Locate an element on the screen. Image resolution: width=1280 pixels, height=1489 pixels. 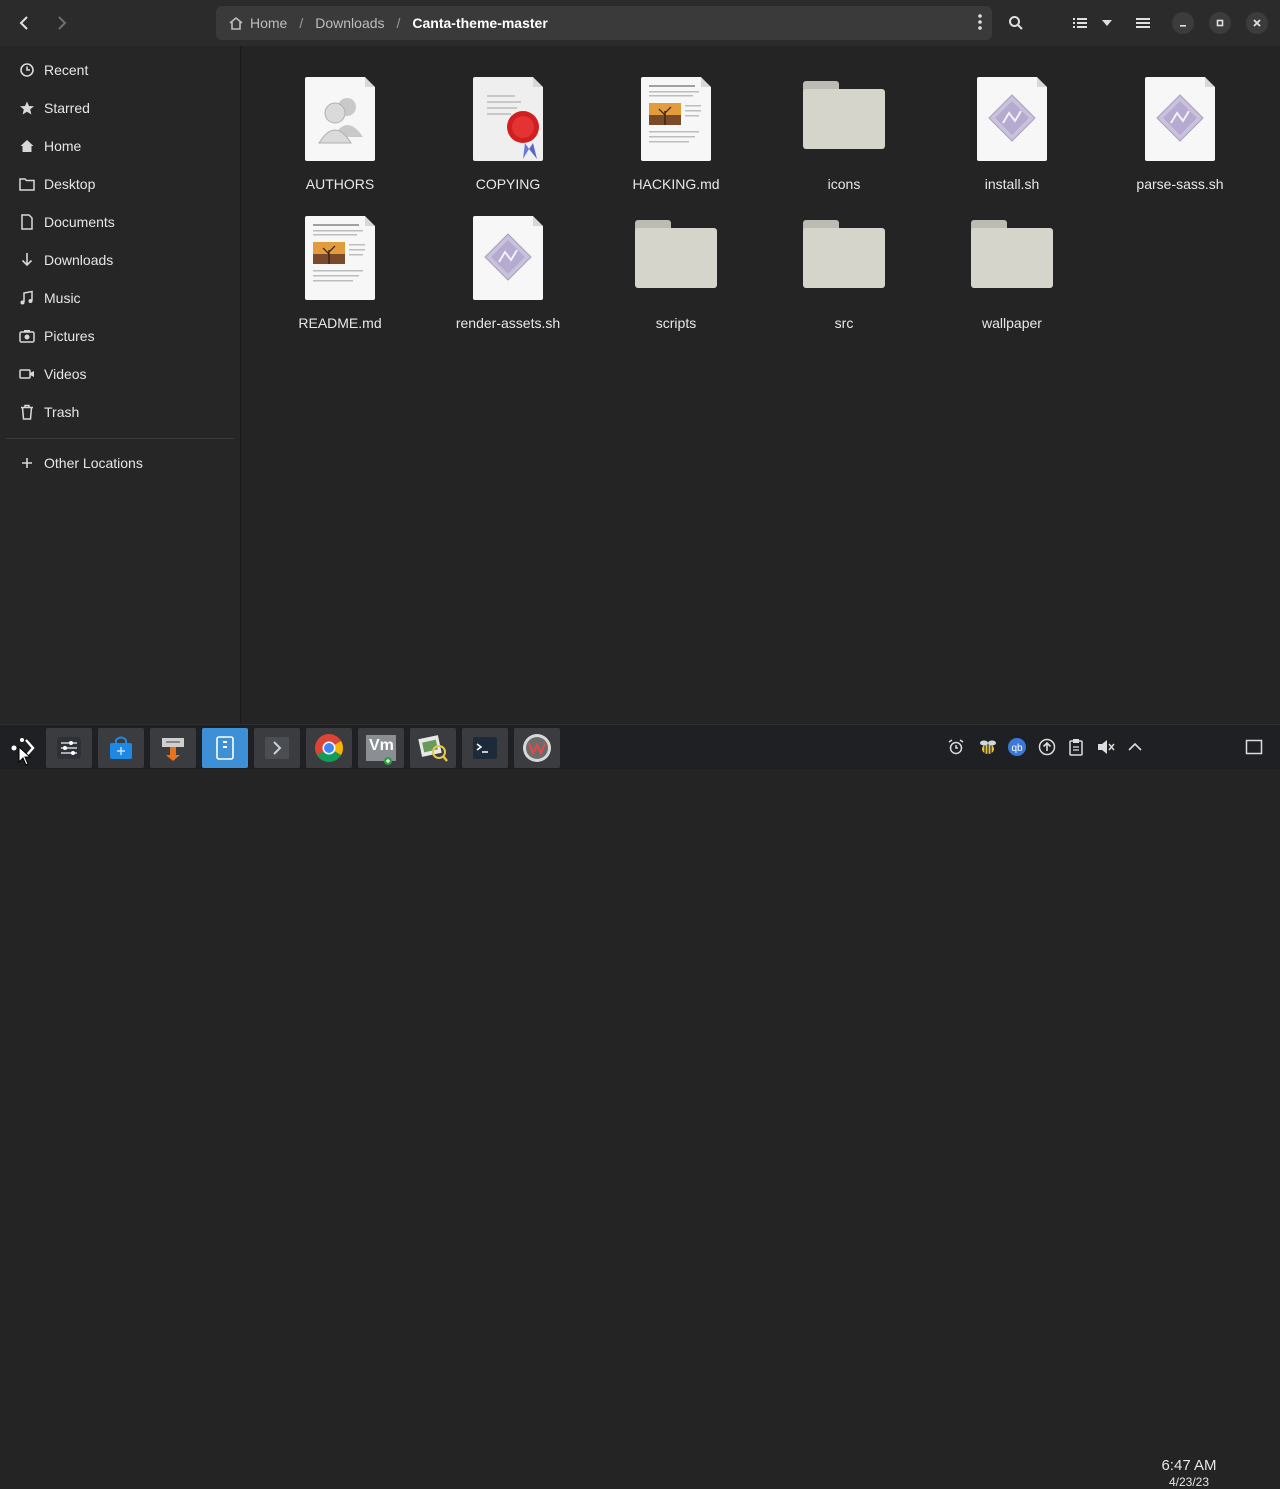
license-file-icon is located at coordinates (508, 119).